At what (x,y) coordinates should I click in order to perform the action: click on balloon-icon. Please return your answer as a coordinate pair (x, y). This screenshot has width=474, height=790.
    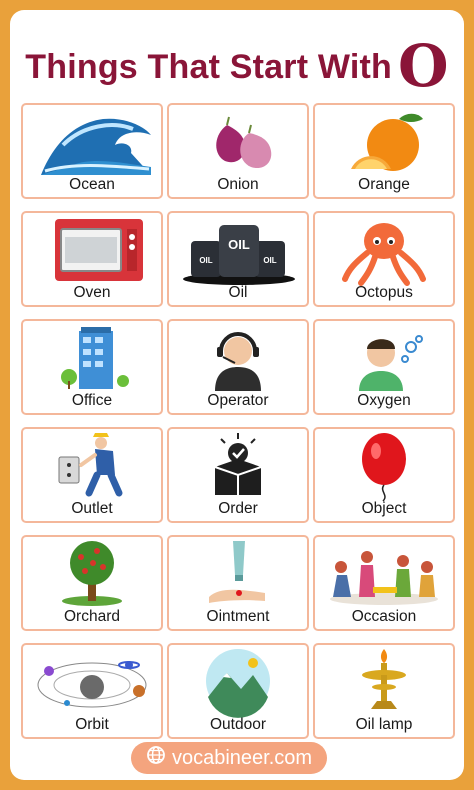
    Looking at the image, I should click on (384, 467).